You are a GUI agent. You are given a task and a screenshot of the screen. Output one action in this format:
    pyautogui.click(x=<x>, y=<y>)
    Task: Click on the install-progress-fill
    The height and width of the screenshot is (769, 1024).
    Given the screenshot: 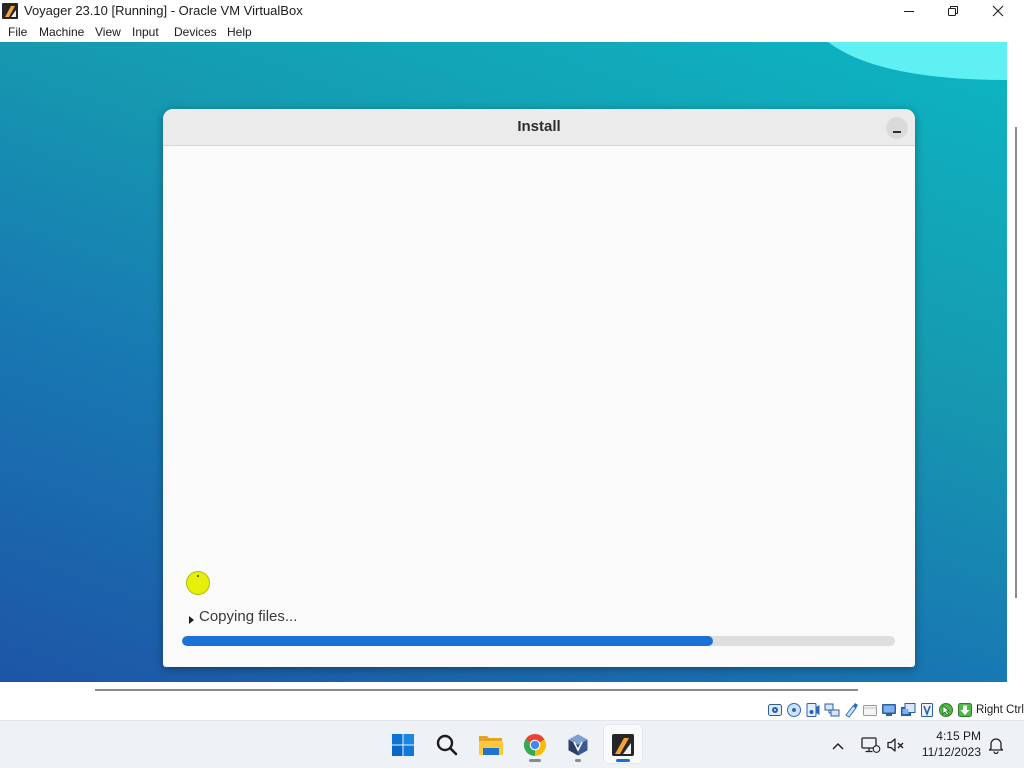 What is the action you would take?
    pyautogui.click(x=448, y=641)
    